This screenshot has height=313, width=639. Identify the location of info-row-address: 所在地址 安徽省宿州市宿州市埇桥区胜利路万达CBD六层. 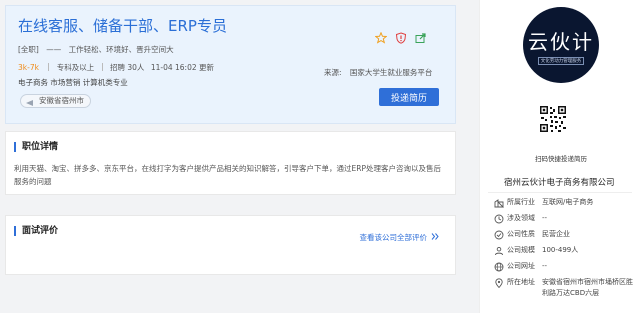
(564, 288).